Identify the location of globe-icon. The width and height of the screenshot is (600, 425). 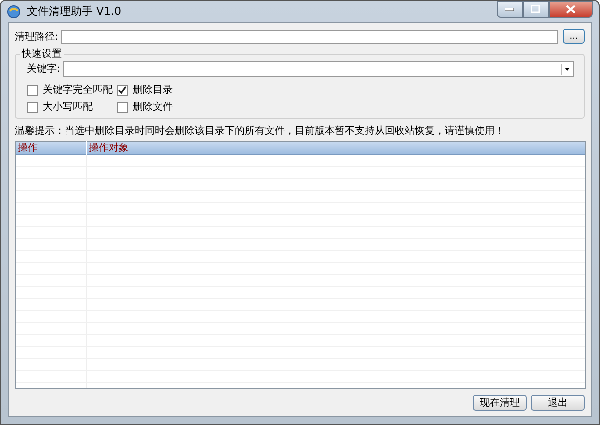
(14, 11).